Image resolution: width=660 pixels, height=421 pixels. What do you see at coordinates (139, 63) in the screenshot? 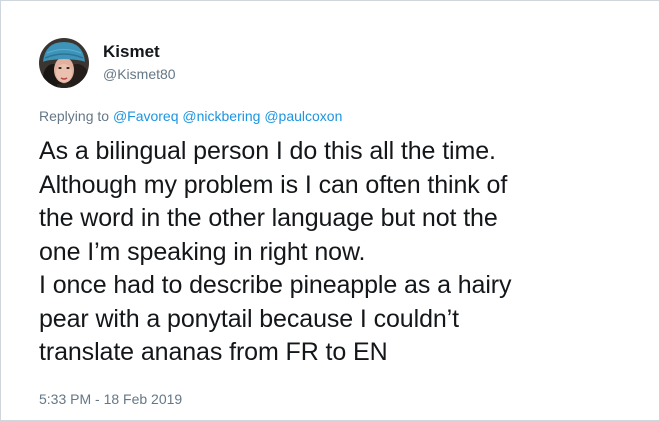
I see `author-names: Kismet @Kismet80` at bounding box center [139, 63].